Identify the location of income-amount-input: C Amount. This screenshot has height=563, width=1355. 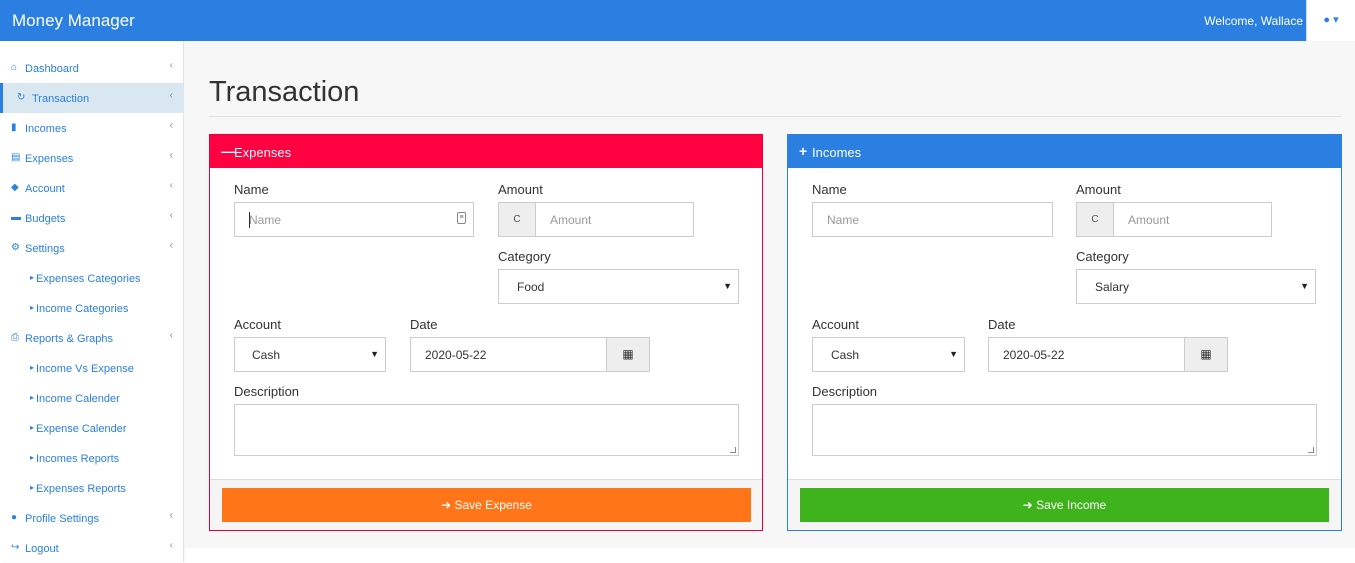
(1174, 219).